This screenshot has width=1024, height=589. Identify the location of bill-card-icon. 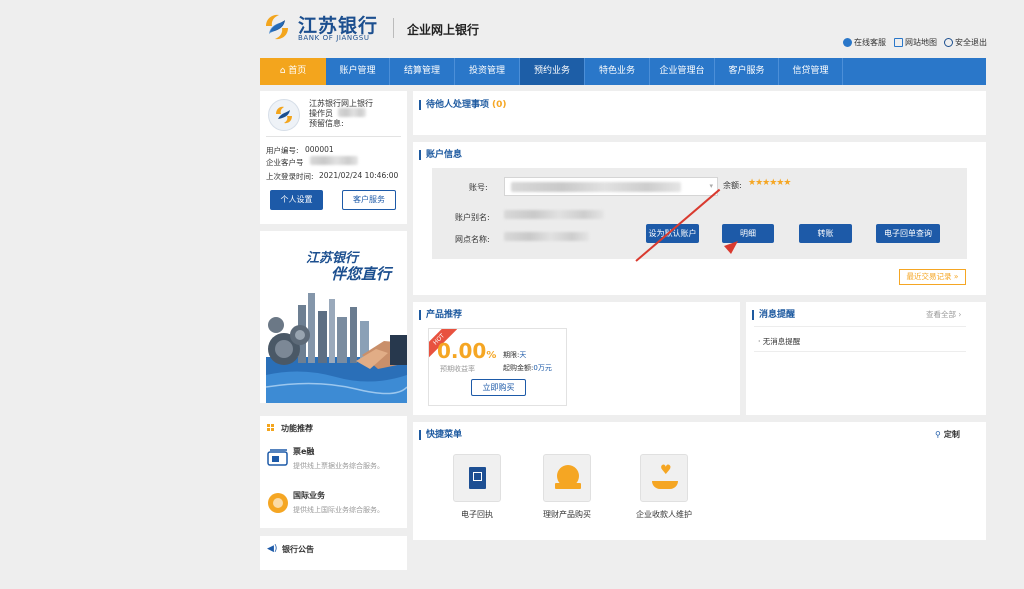
(277, 457).